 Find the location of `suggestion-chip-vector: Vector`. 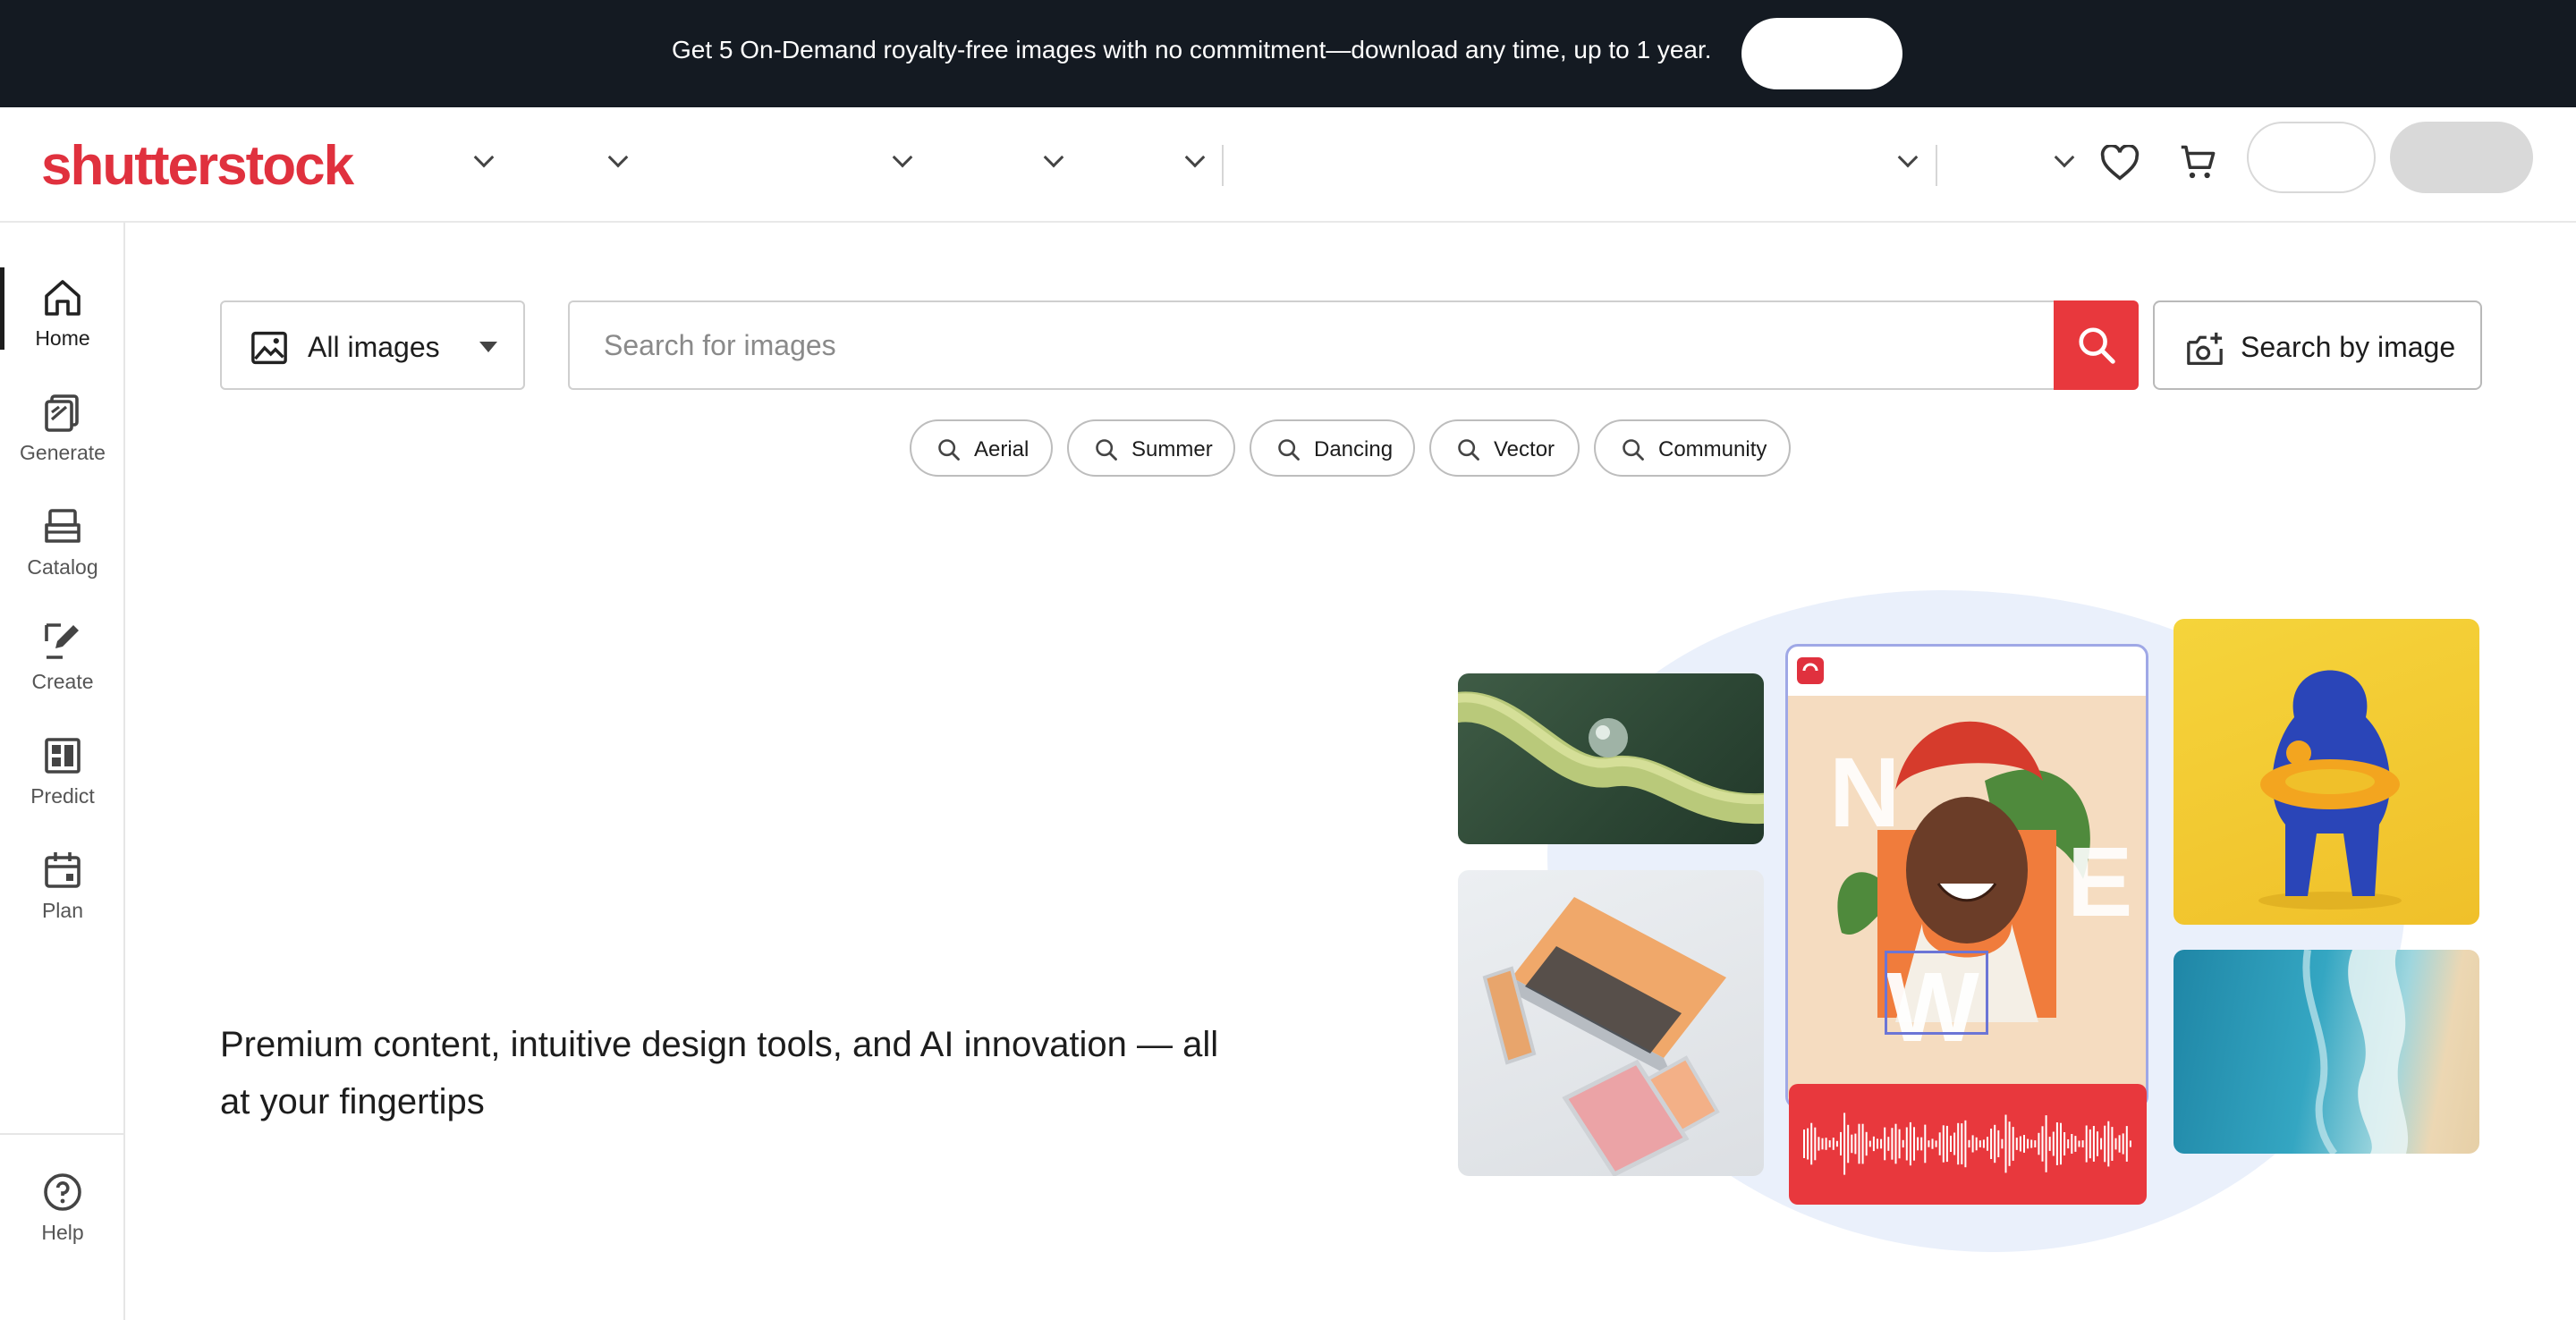

suggestion-chip-vector: Vector is located at coordinates (1504, 448).